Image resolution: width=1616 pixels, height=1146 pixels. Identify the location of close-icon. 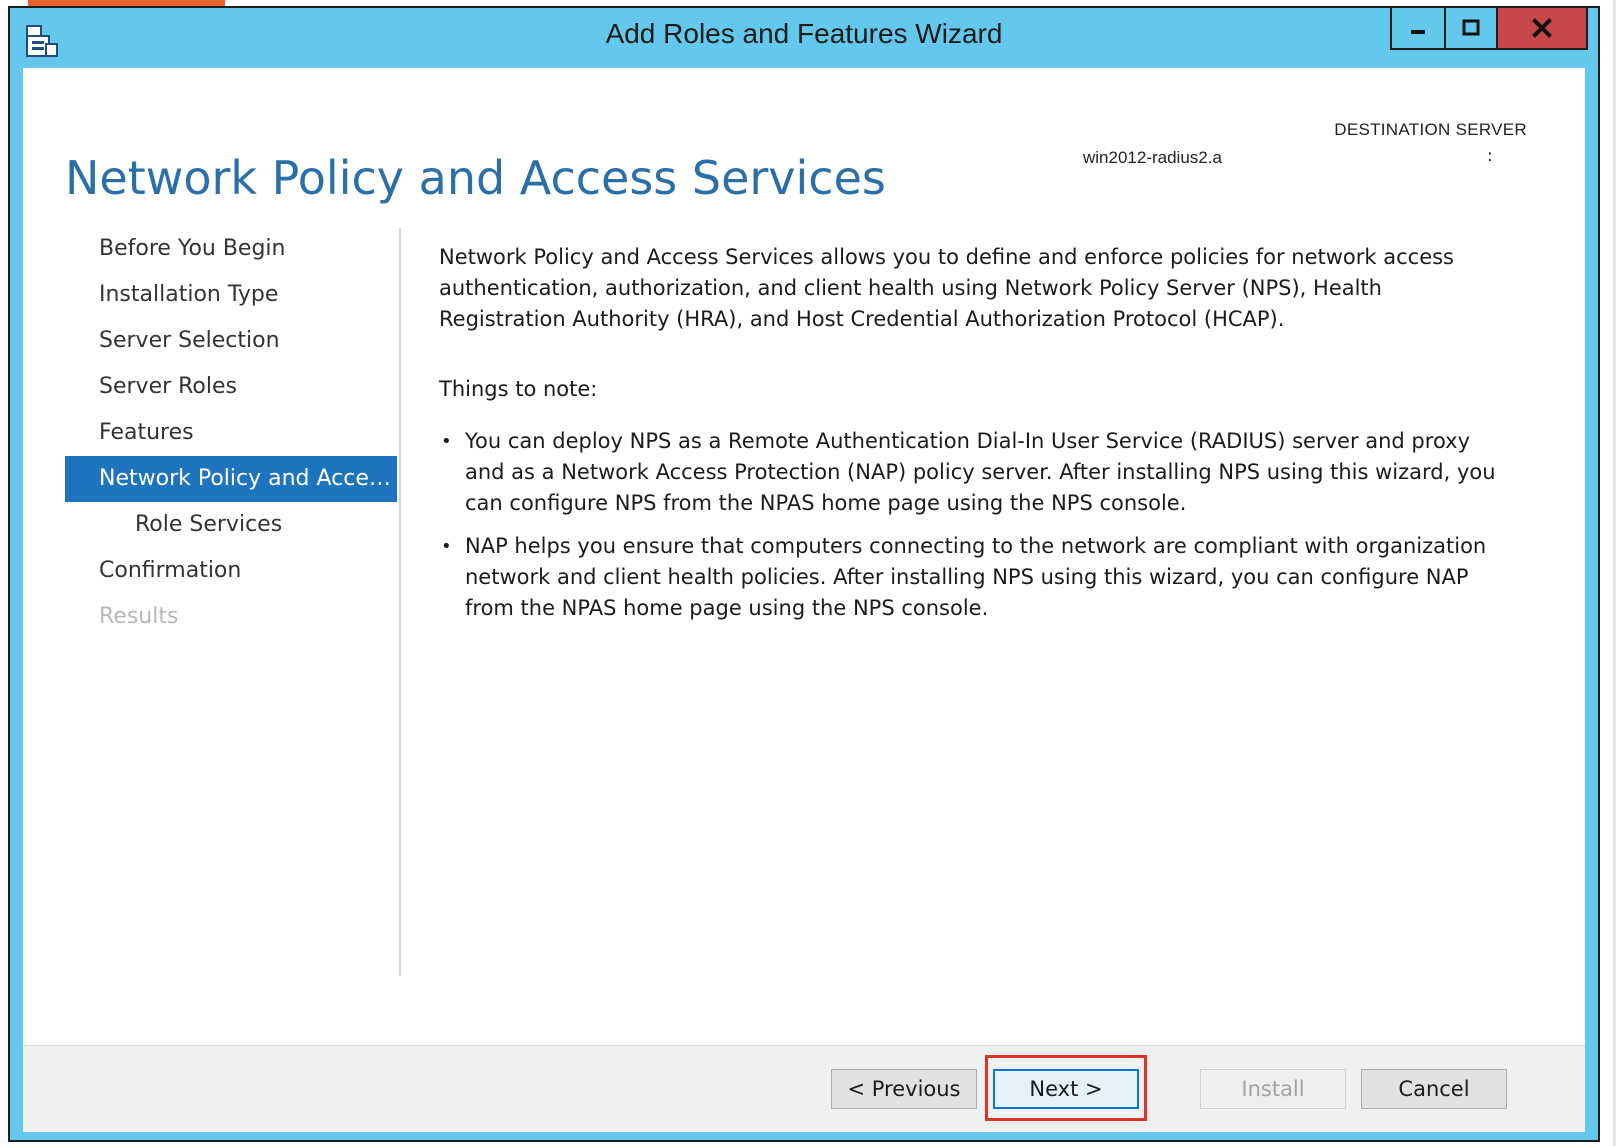
(1542, 28).